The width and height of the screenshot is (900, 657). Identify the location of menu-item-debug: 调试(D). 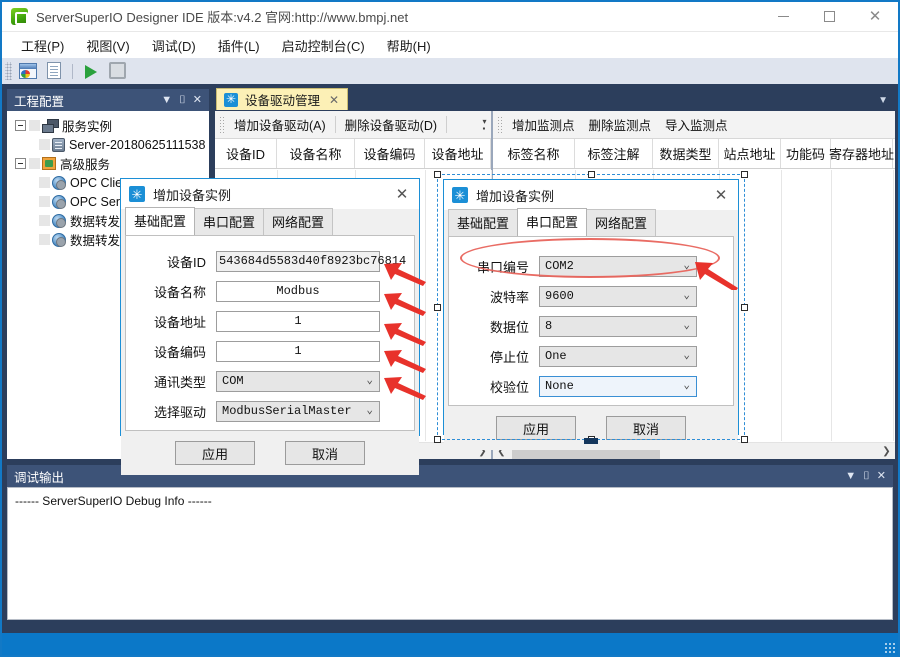
(174, 45).